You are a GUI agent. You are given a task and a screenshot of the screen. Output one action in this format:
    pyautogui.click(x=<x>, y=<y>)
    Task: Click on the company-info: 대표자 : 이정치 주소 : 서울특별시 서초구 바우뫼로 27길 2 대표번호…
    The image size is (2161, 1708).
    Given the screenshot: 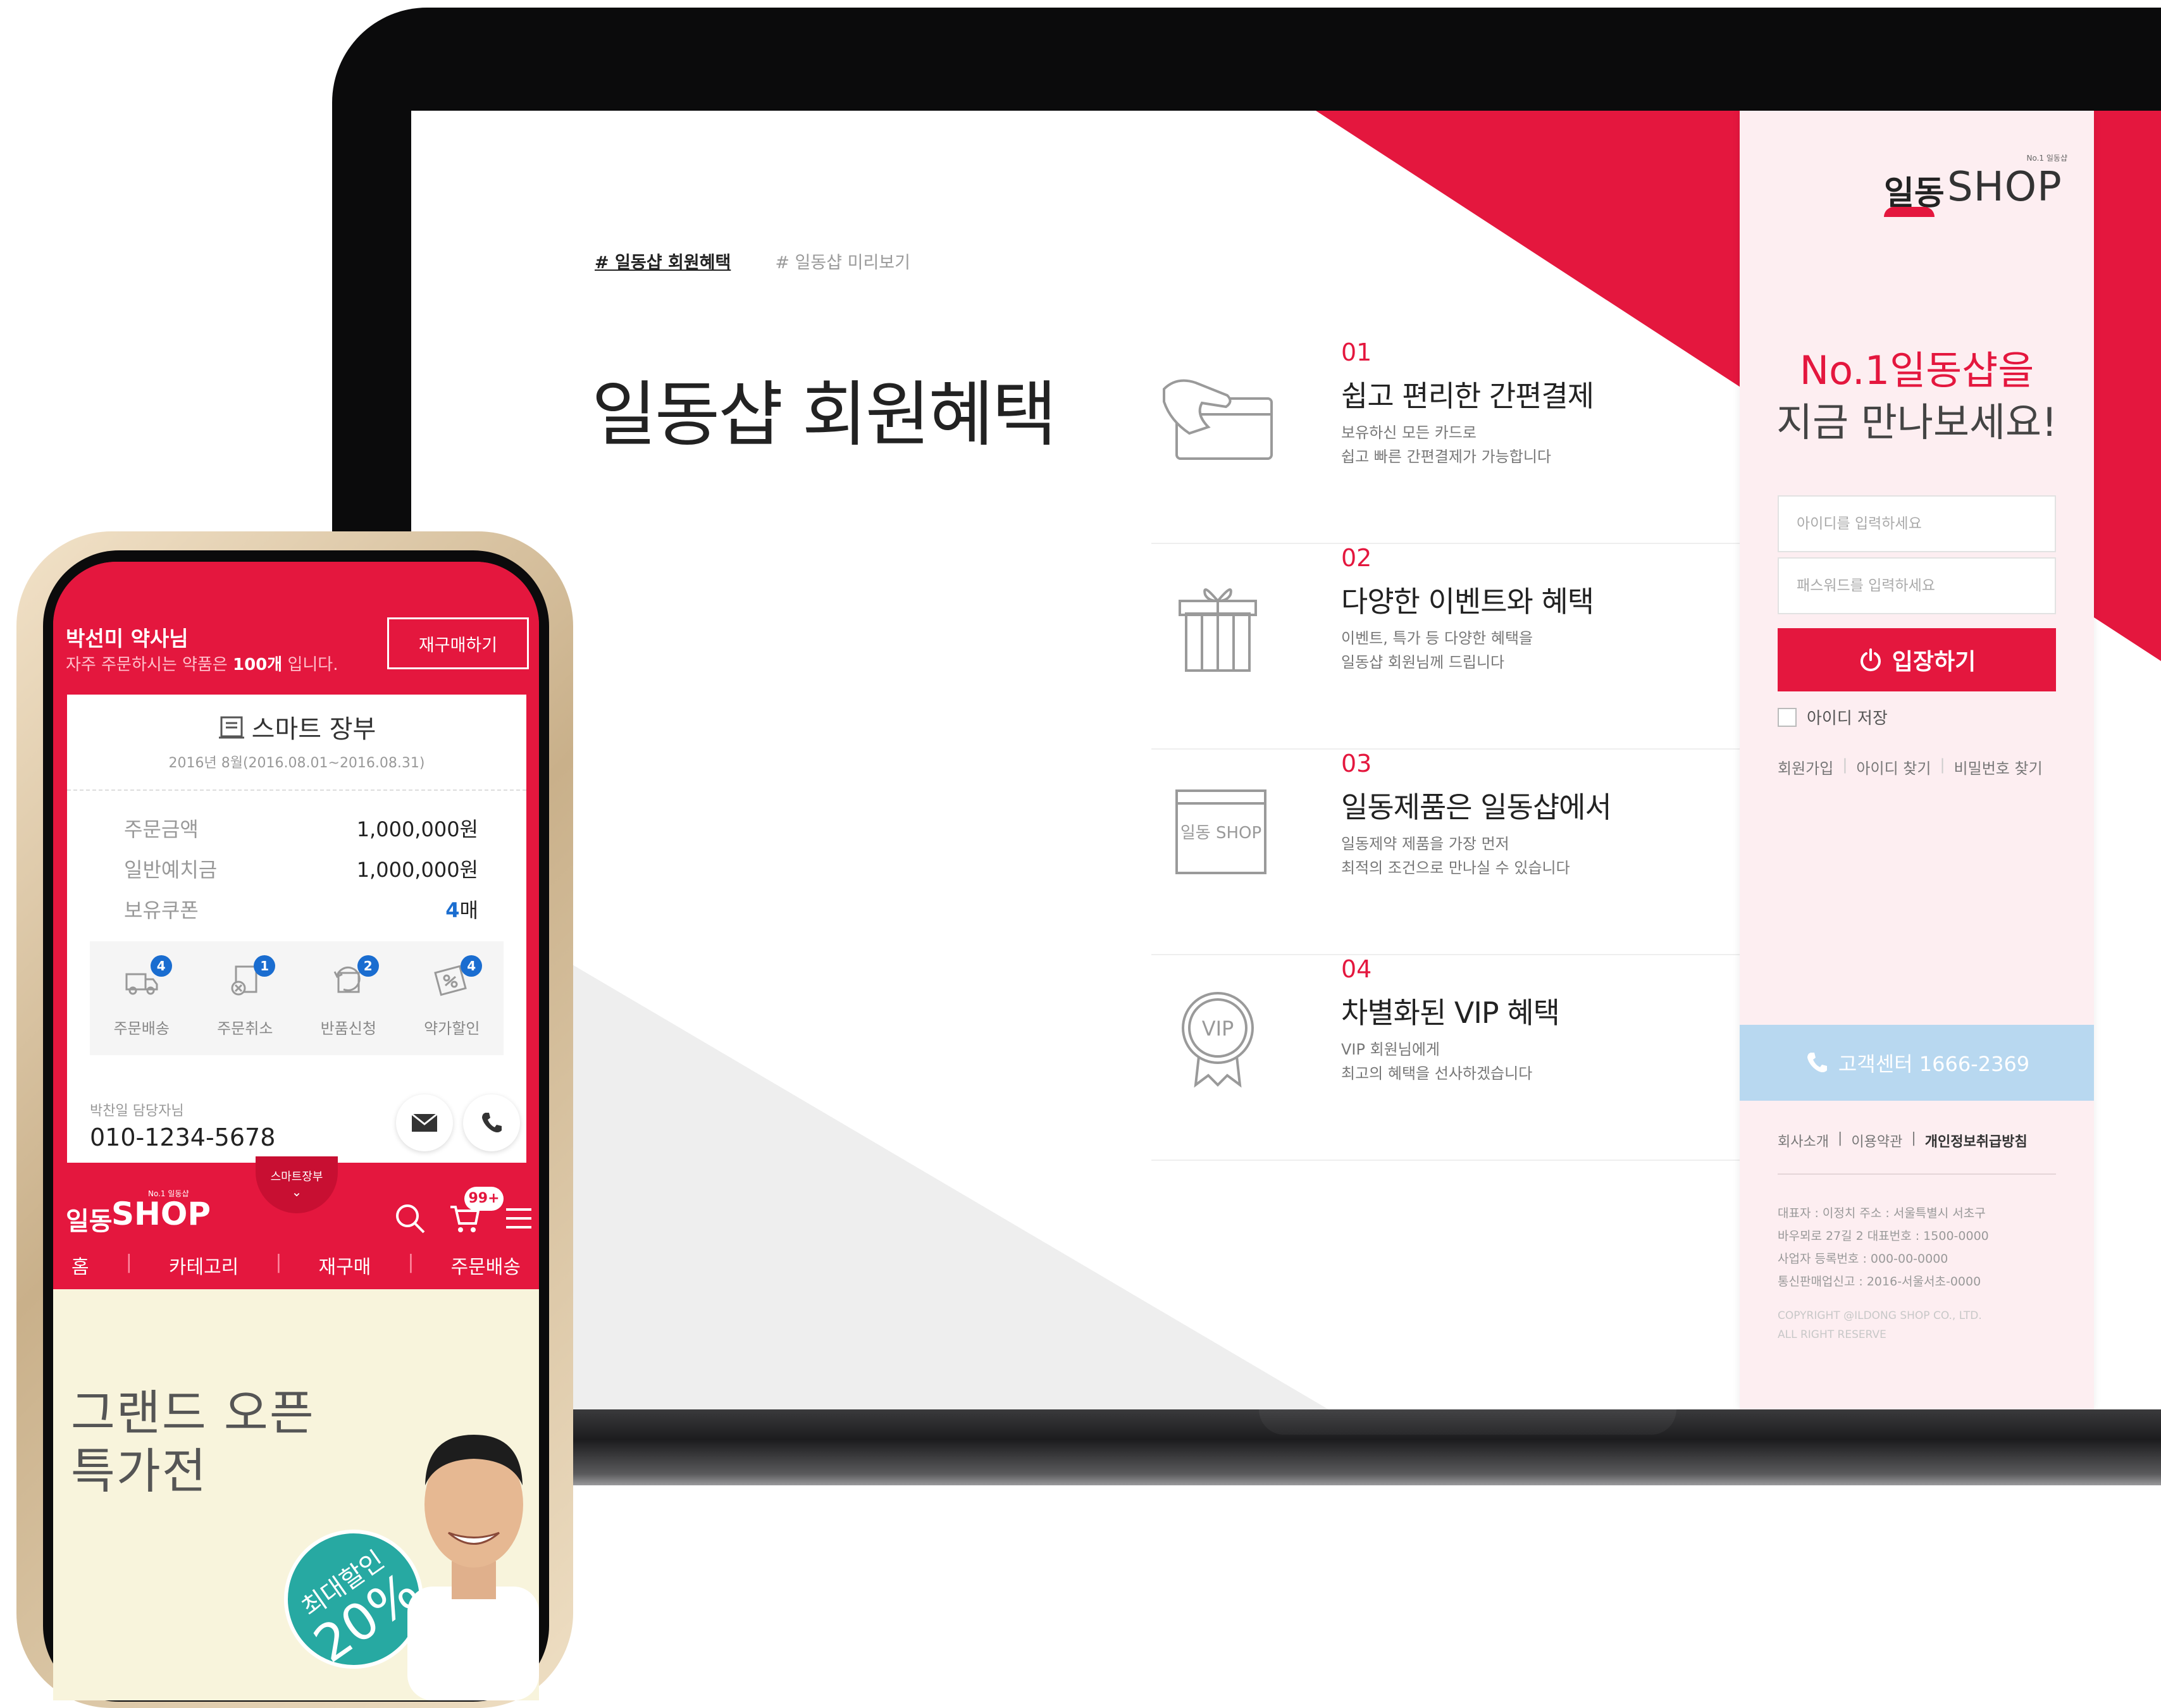 What is the action you would take?
    pyautogui.click(x=1883, y=1247)
    